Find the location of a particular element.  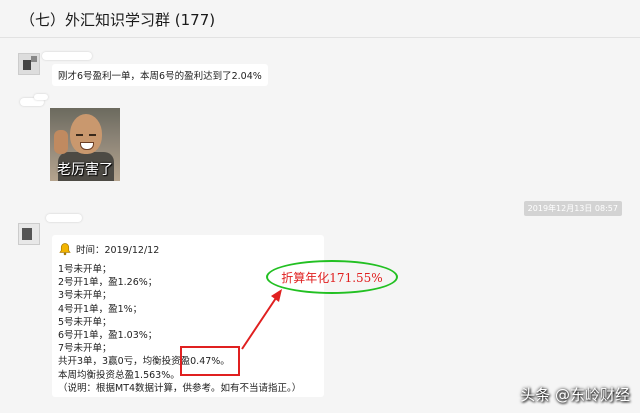

report-line: 4号开1单，盈1%； is located at coordinates (100, 309).